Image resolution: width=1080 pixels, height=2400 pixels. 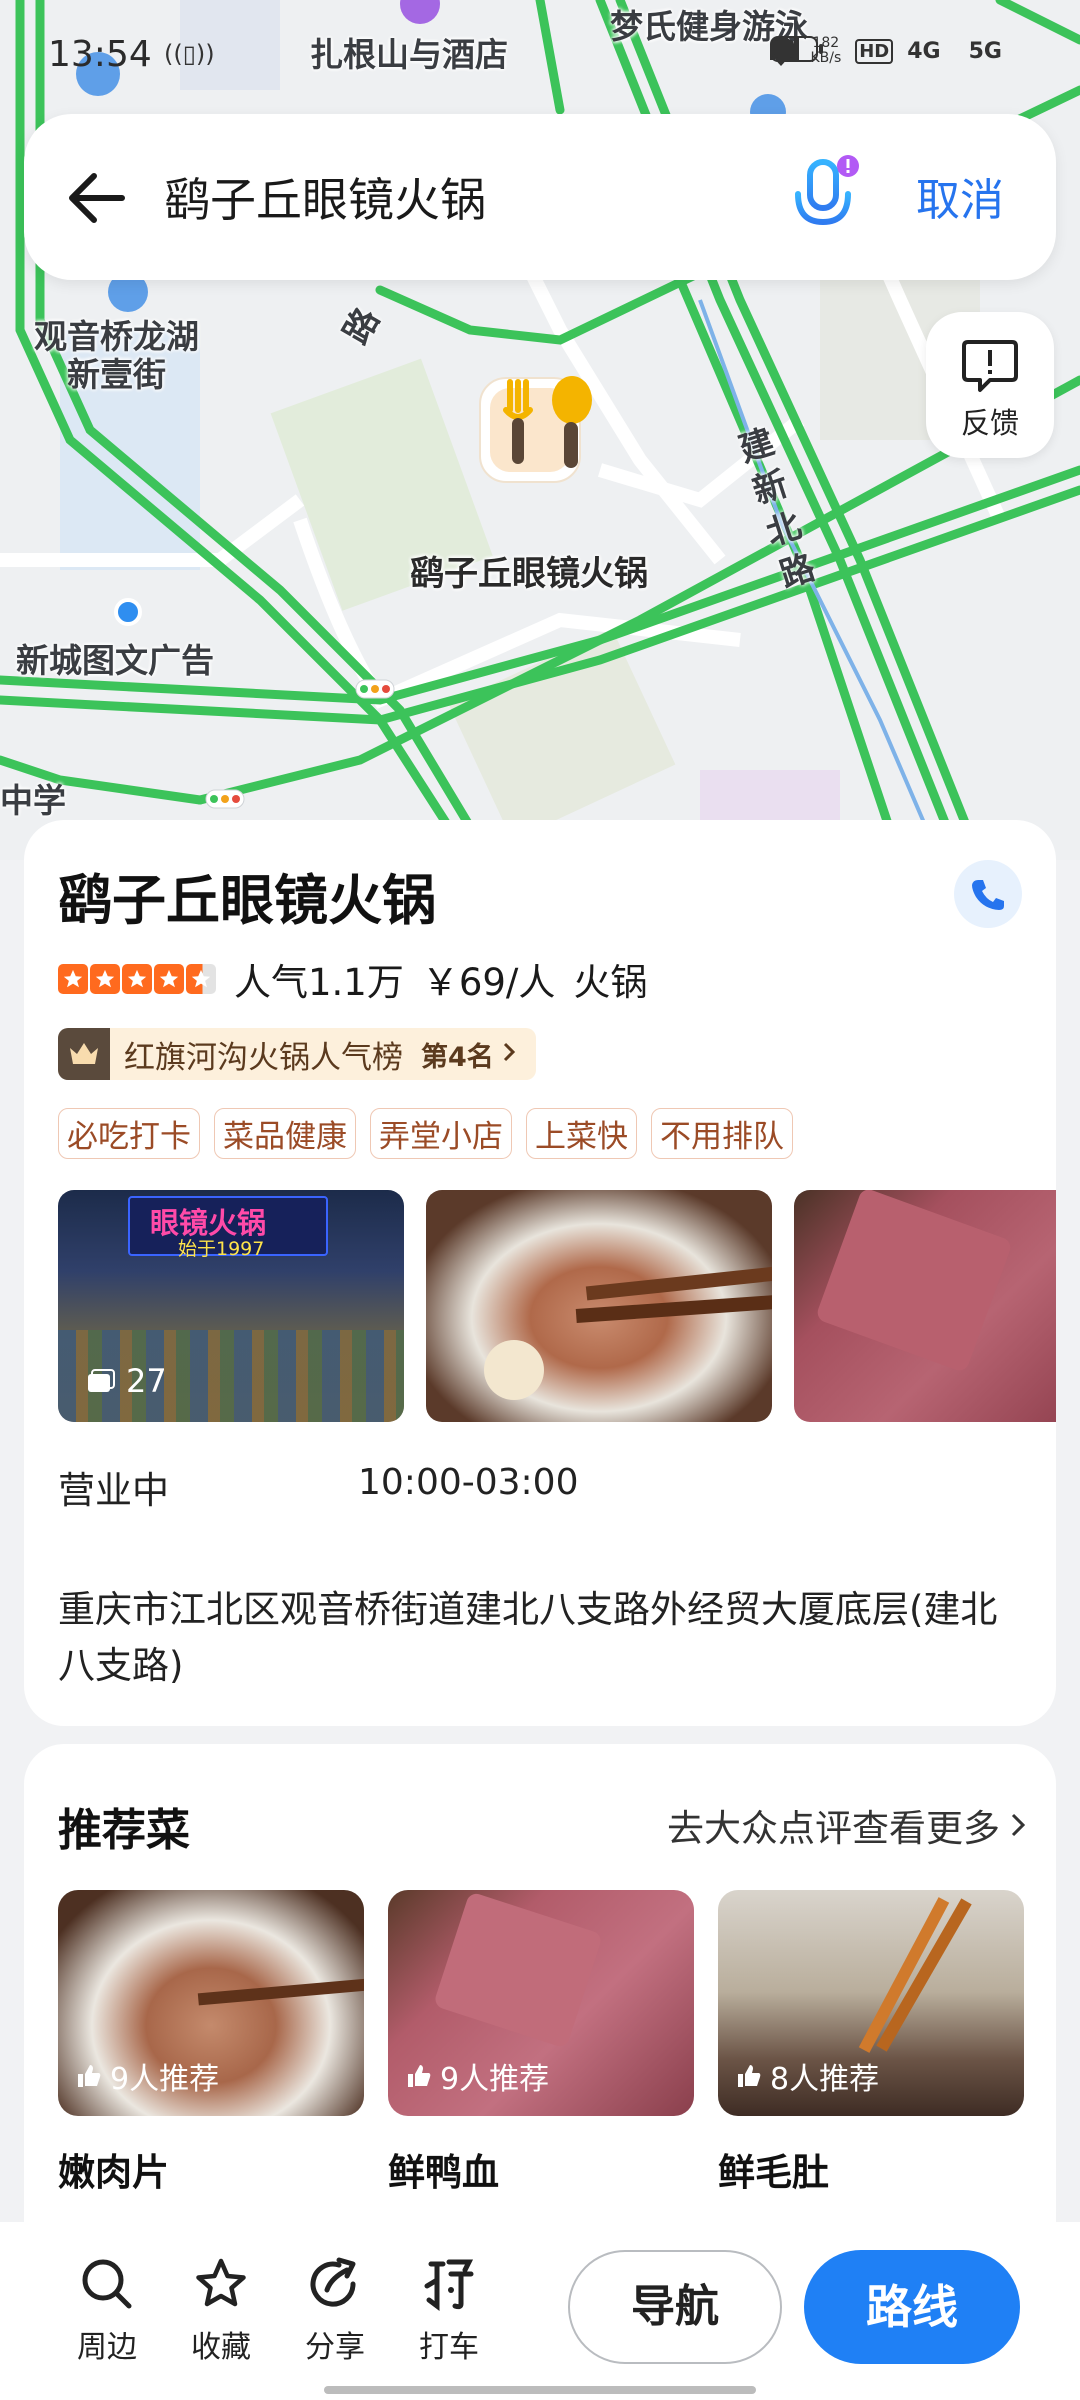 I want to click on photo-gallery: 眼镜火锅 始于1997 27, so click(x=557, y=1306).